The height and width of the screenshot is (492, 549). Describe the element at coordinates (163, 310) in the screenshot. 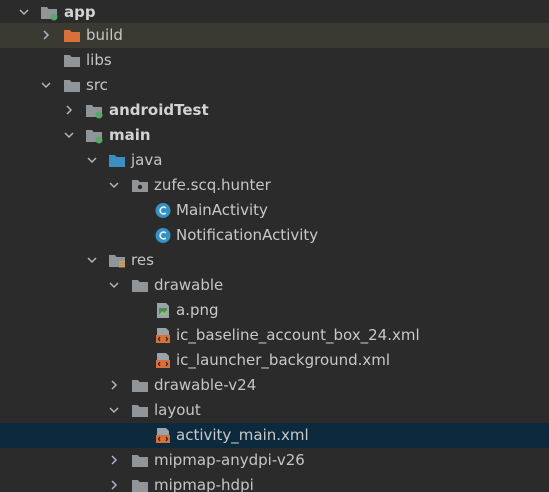

I see `image-file-icon` at that location.